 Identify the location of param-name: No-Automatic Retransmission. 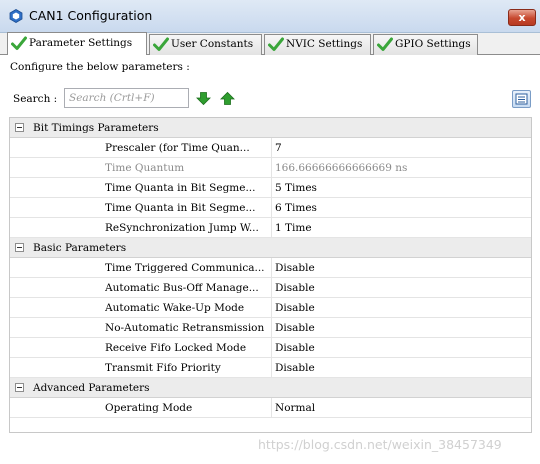
(185, 328).